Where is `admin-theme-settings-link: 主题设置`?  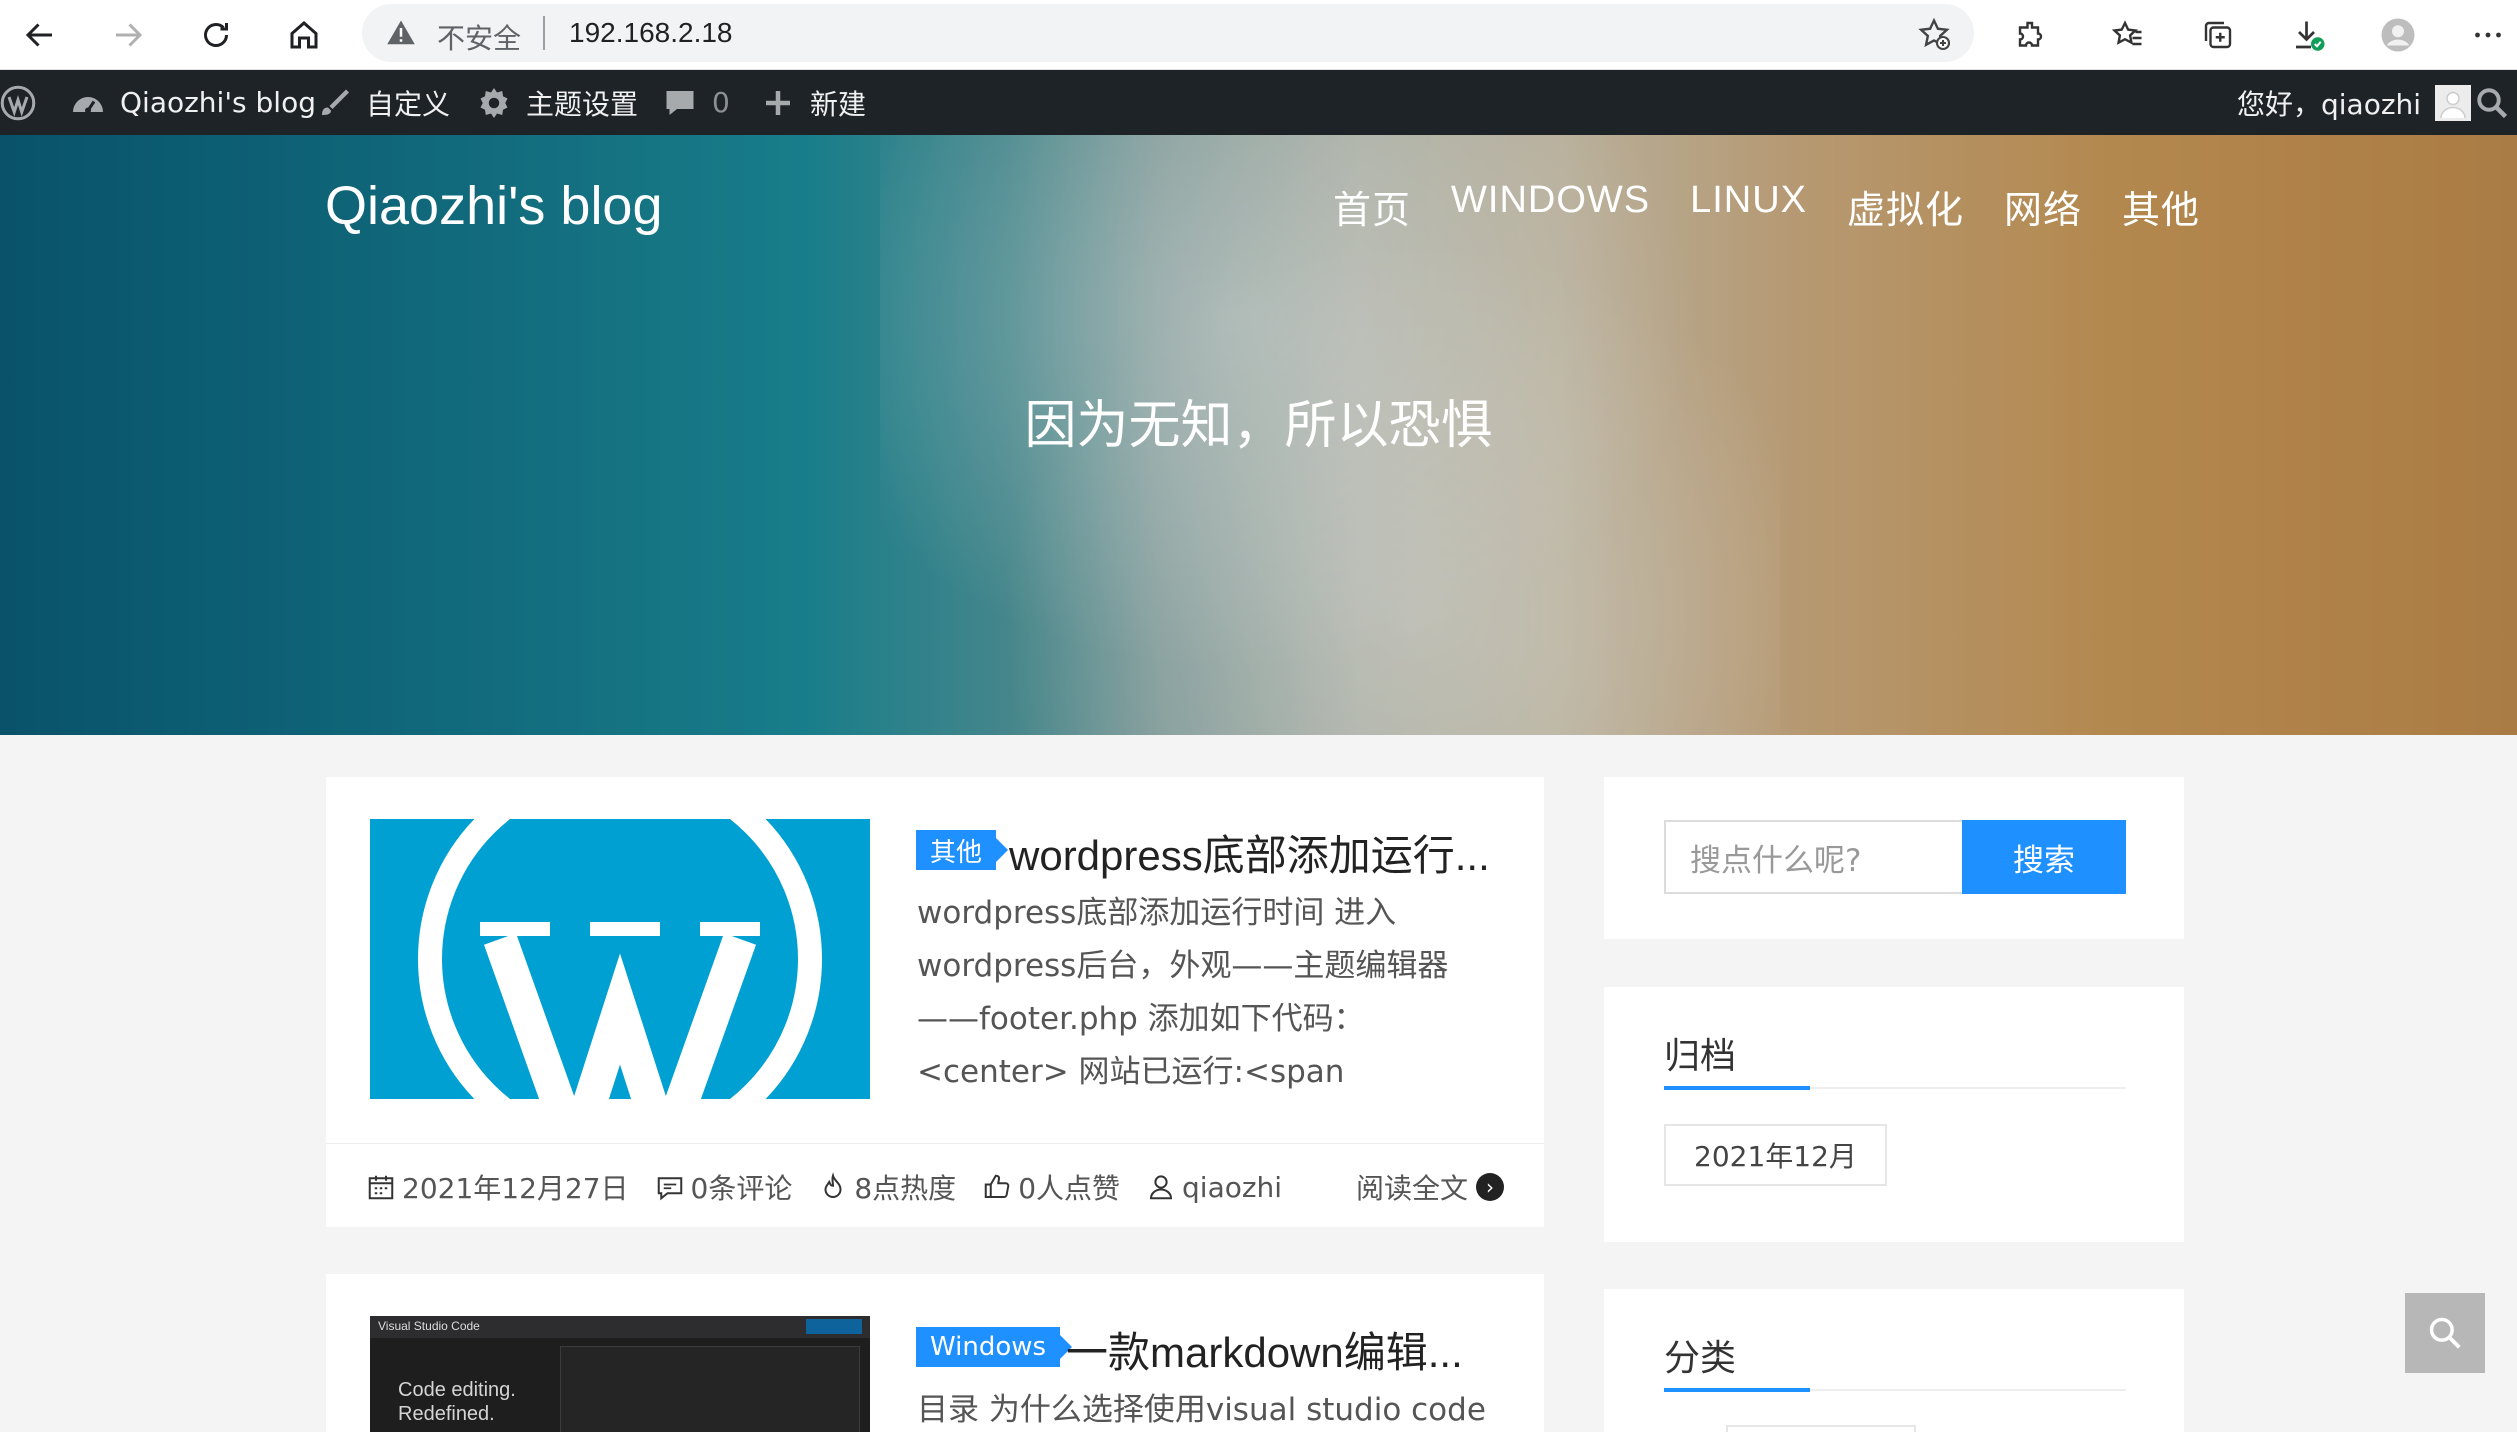
admin-theme-settings-link: 主题设置 is located at coordinates (557, 102).